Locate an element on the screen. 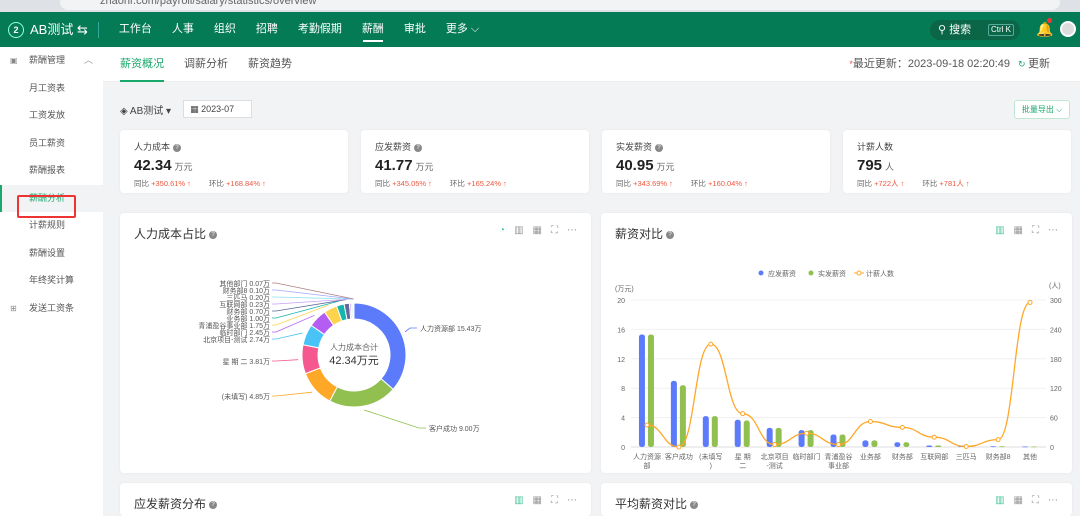 The width and height of the screenshot is (1080, 516). pie-icon: ◔ is located at coordinates (502, 230).